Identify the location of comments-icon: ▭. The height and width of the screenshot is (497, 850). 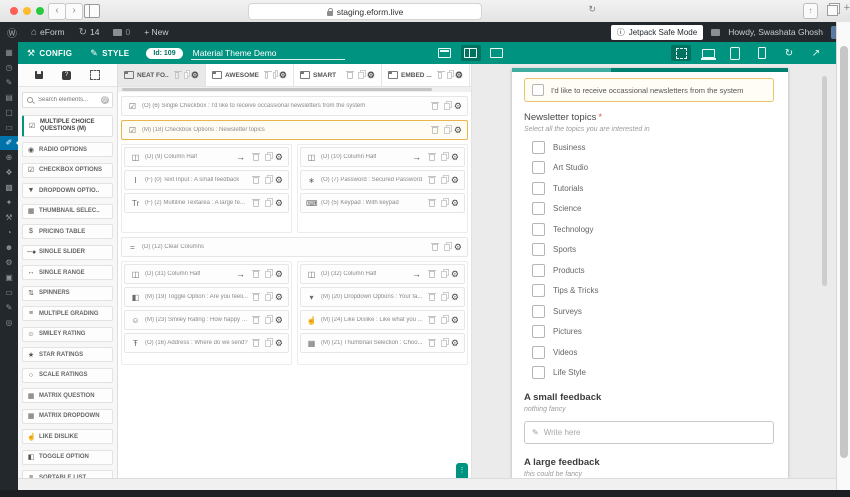
(9, 128).